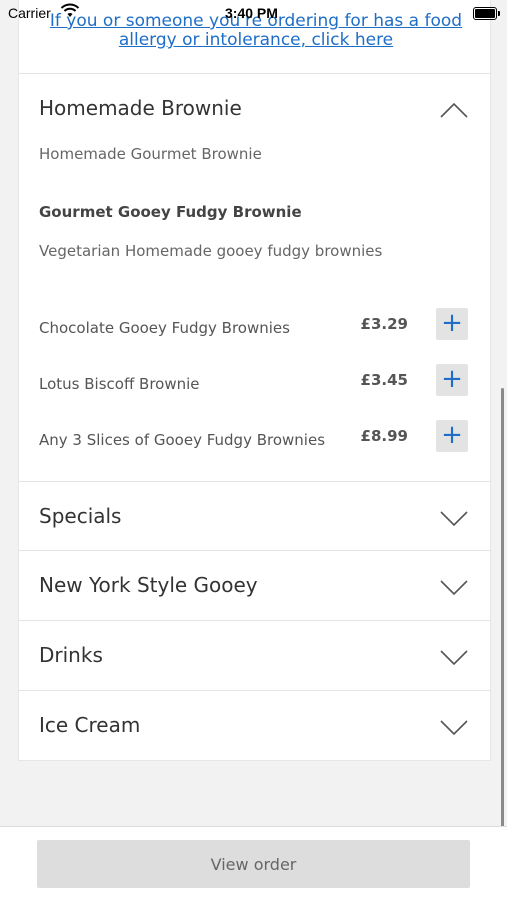  What do you see at coordinates (70, 10) in the screenshot?
I see `wifi-icon` at bounding box center [70, 10].